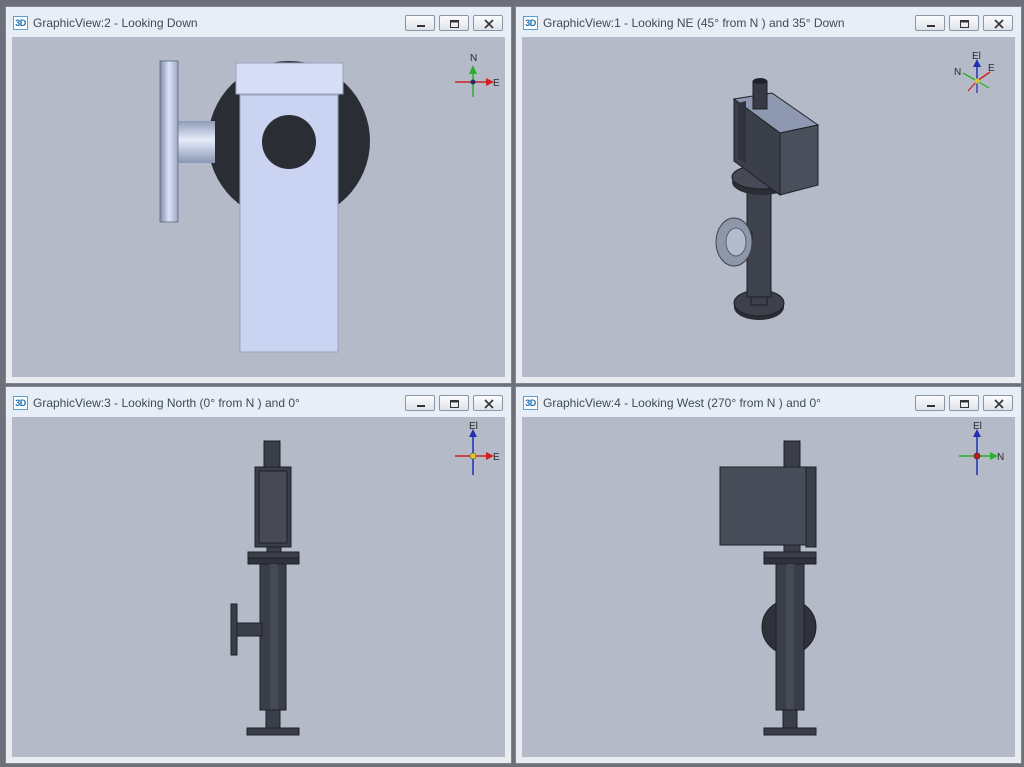  What do you see at coordinates (1000, 457) in the screenshot?
I see `triad-label-right: N` at bounding box center [1000, 457].